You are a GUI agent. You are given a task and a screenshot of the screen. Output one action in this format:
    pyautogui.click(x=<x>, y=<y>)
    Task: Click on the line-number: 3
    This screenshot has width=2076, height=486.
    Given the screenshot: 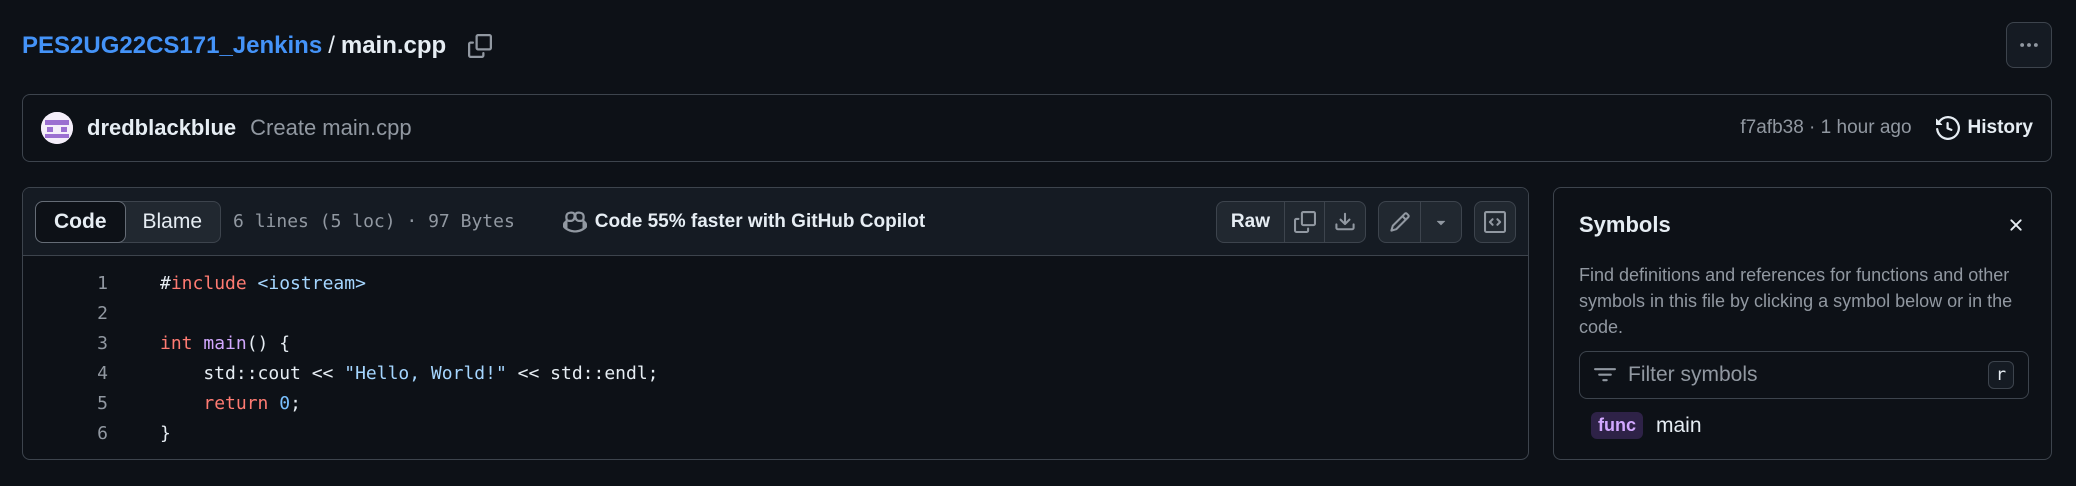 What is the action you would take?
    pyautogui.click(x=65, y=343)
    